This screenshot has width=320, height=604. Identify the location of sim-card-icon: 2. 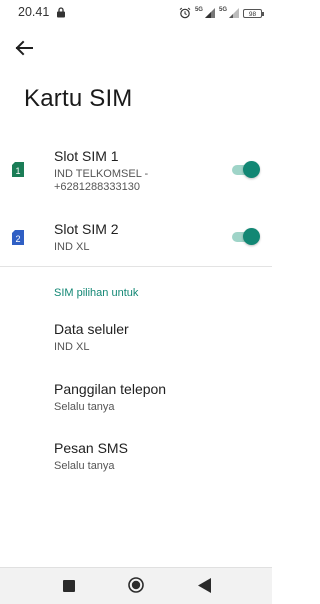
(18, 237).